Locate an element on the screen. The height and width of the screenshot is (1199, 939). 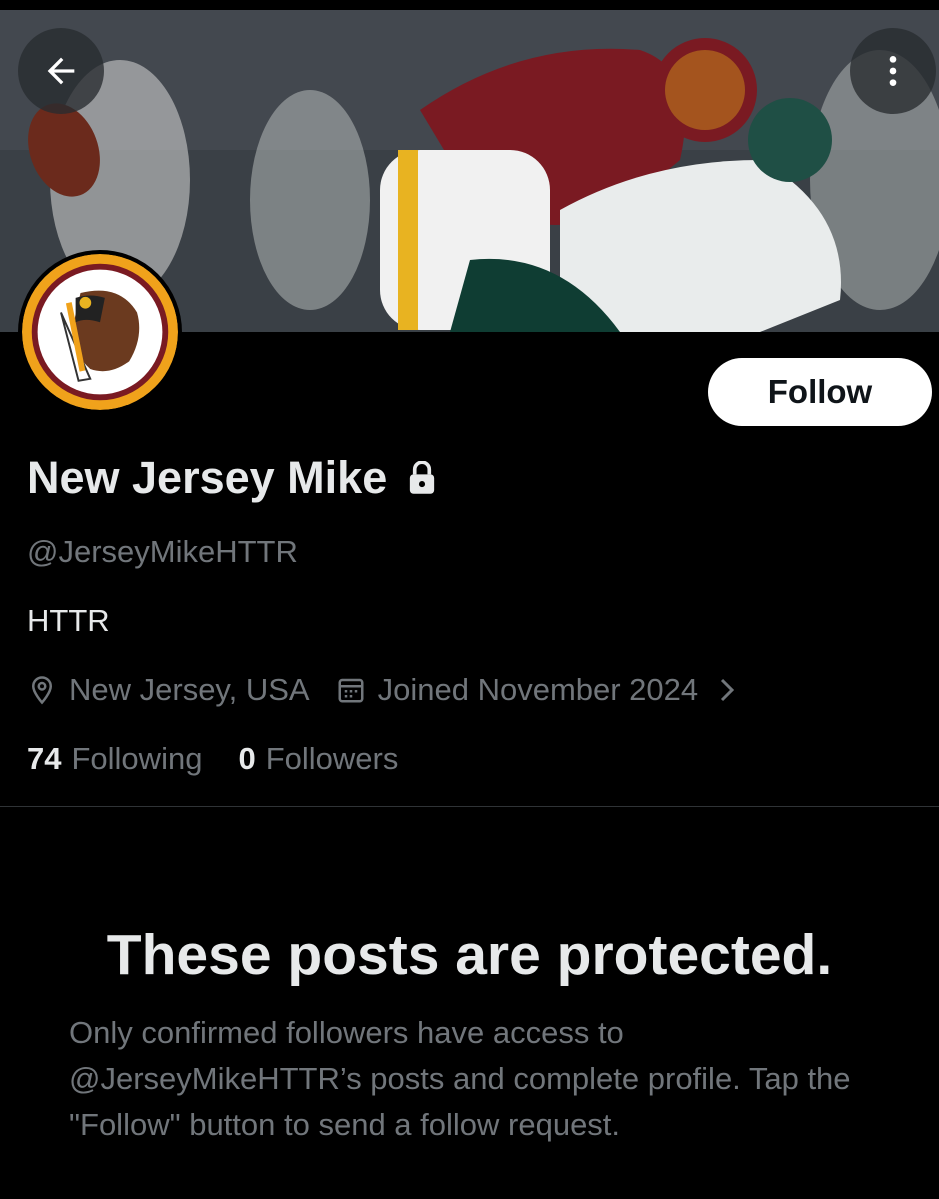
protected-title: These posts are protected. is located at coordinates (469, 955).